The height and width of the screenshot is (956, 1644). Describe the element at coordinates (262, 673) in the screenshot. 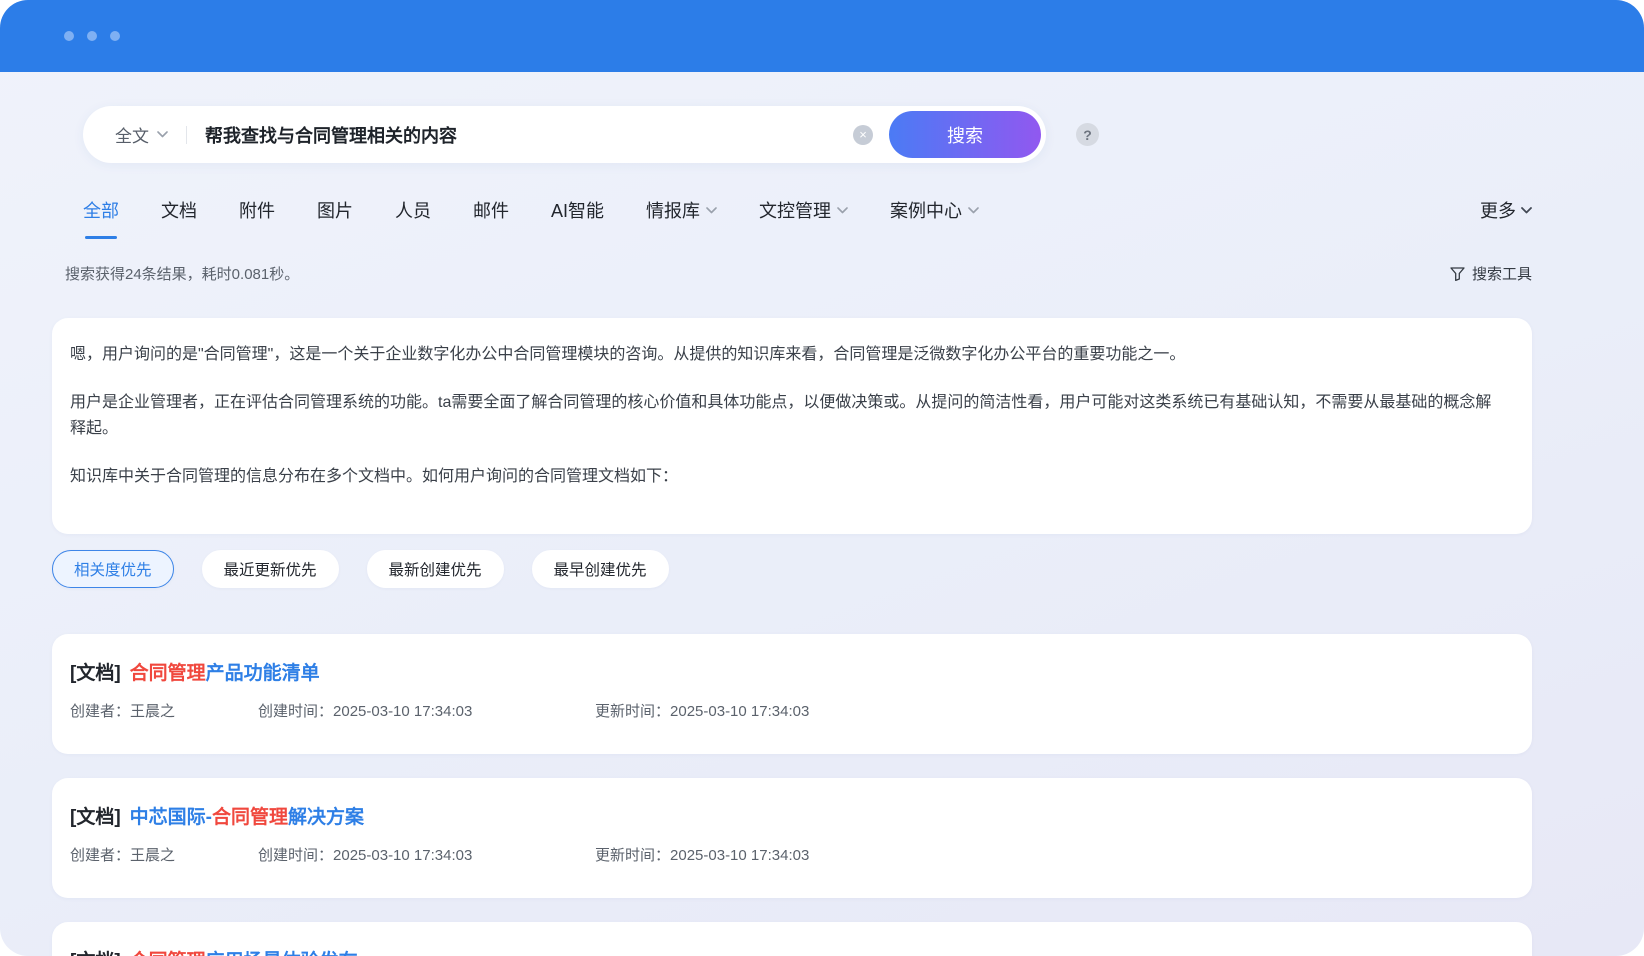

I see `result-title-text: 产品功能清单` at that location.